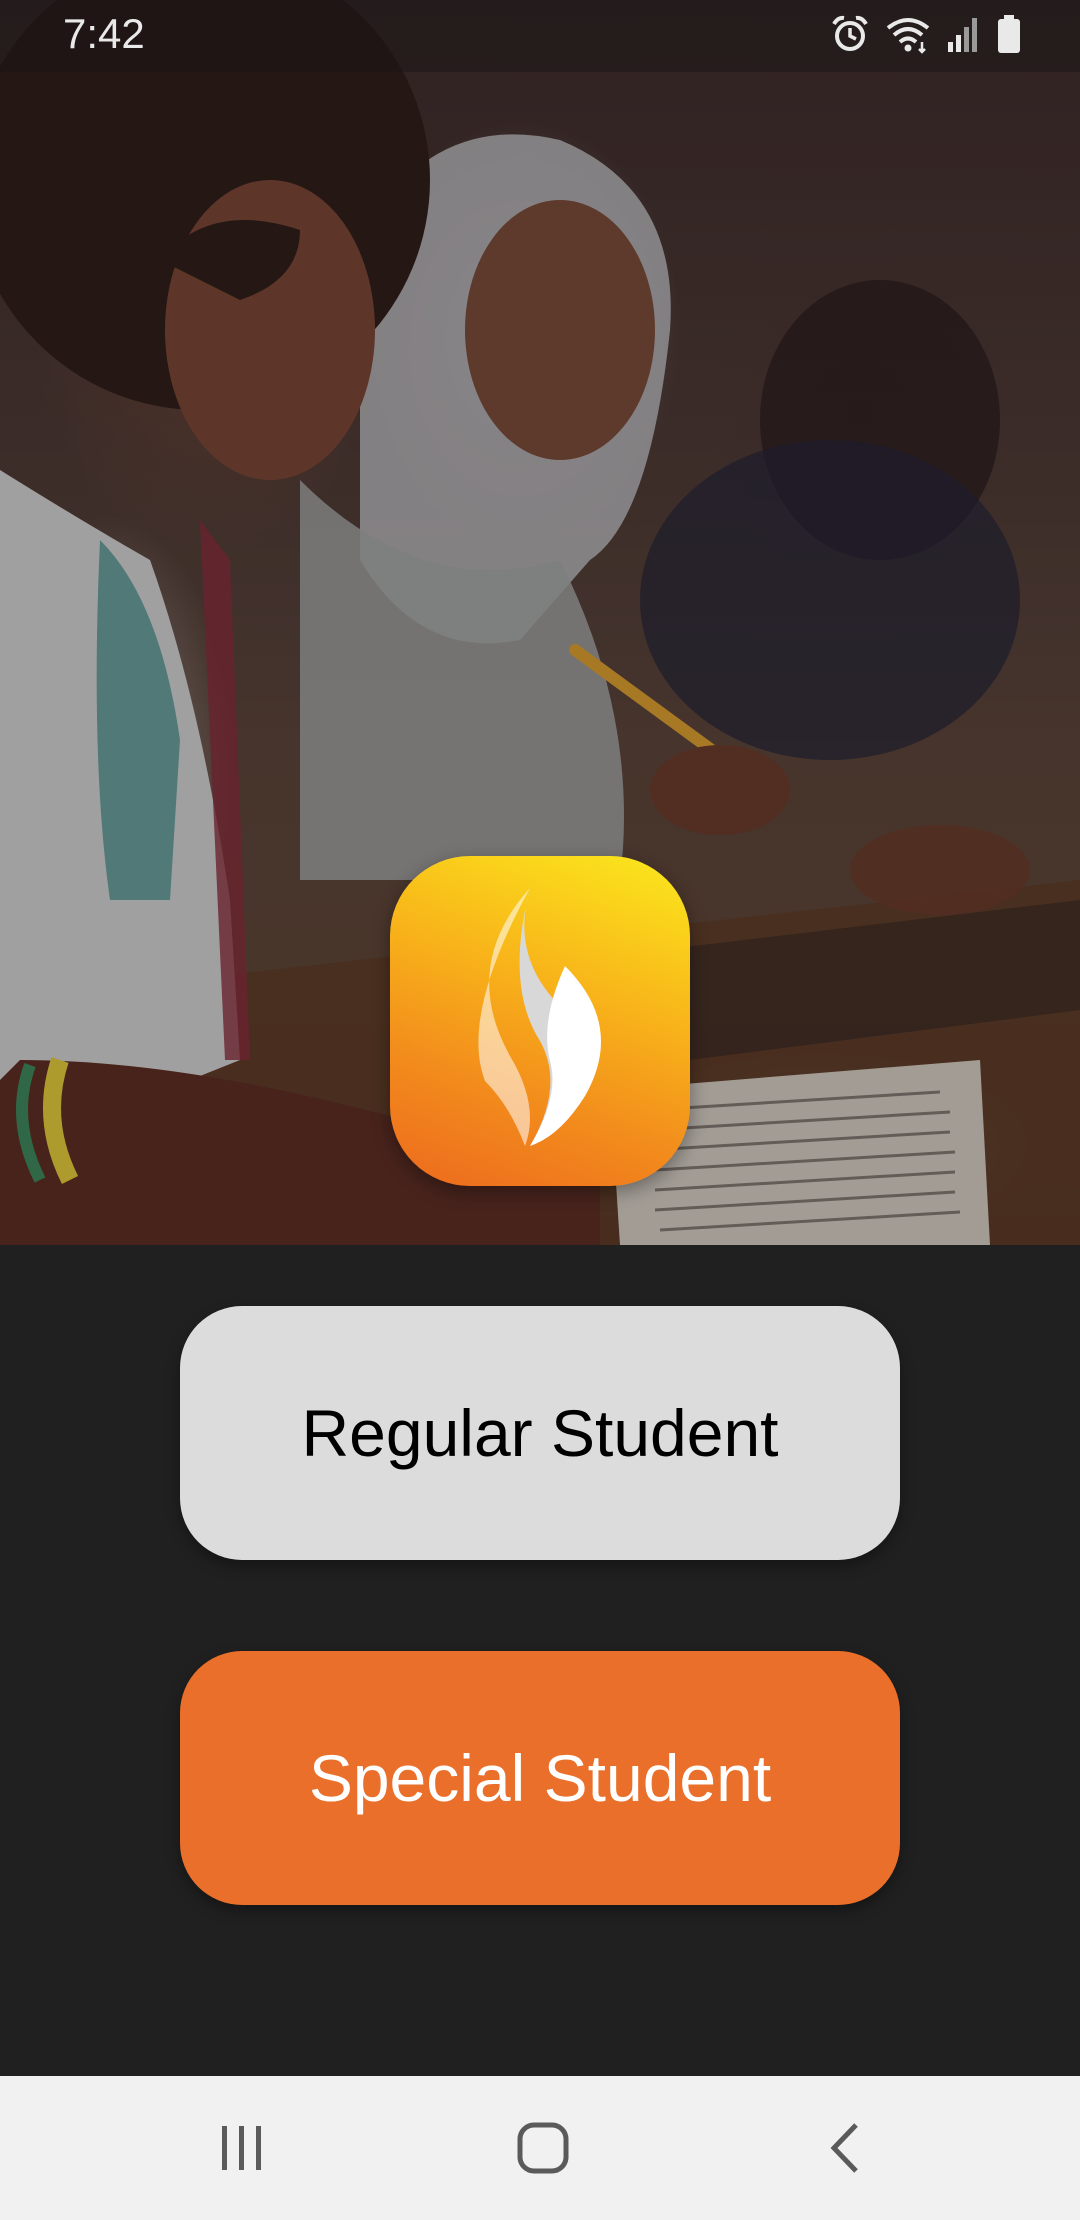  I want to click on back-icon, so click(844, 2148).